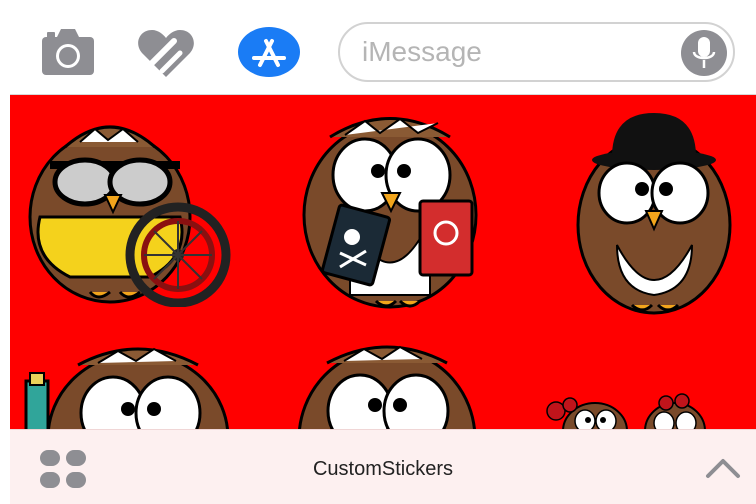 This screenshot has width=756, height=504. I want to click on owl-pair-roses-sticker, so click(625, 410).